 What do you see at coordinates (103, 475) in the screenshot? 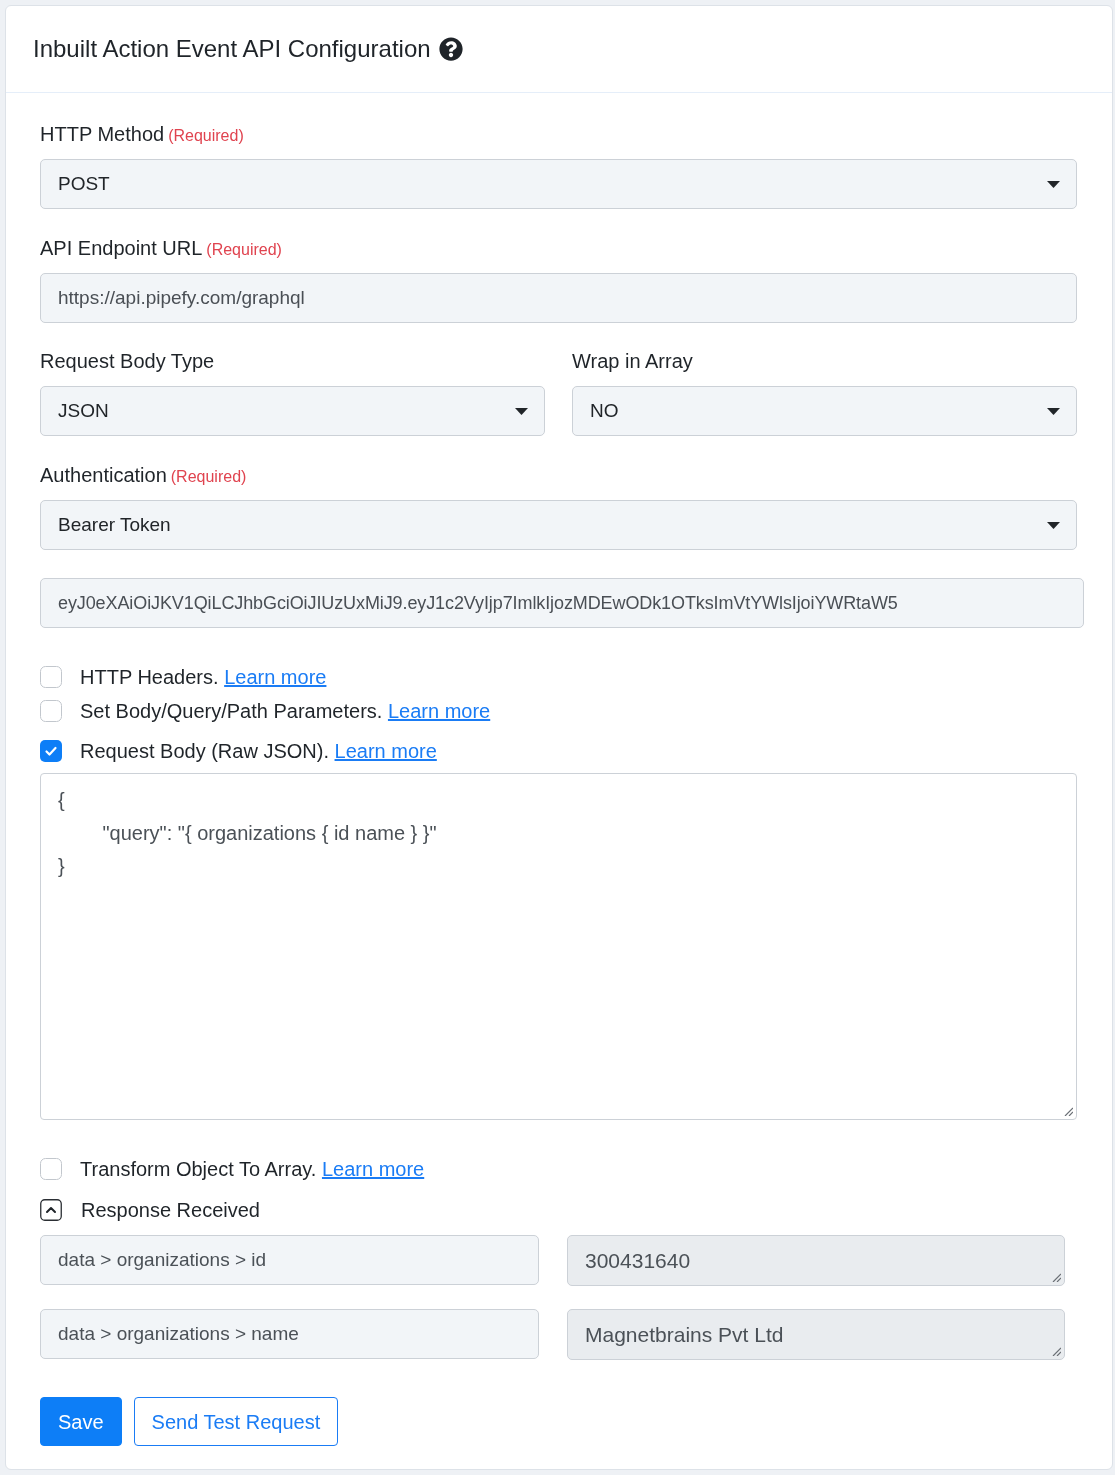
I see `field-label: Authentication` at bounding box center [103, 475].